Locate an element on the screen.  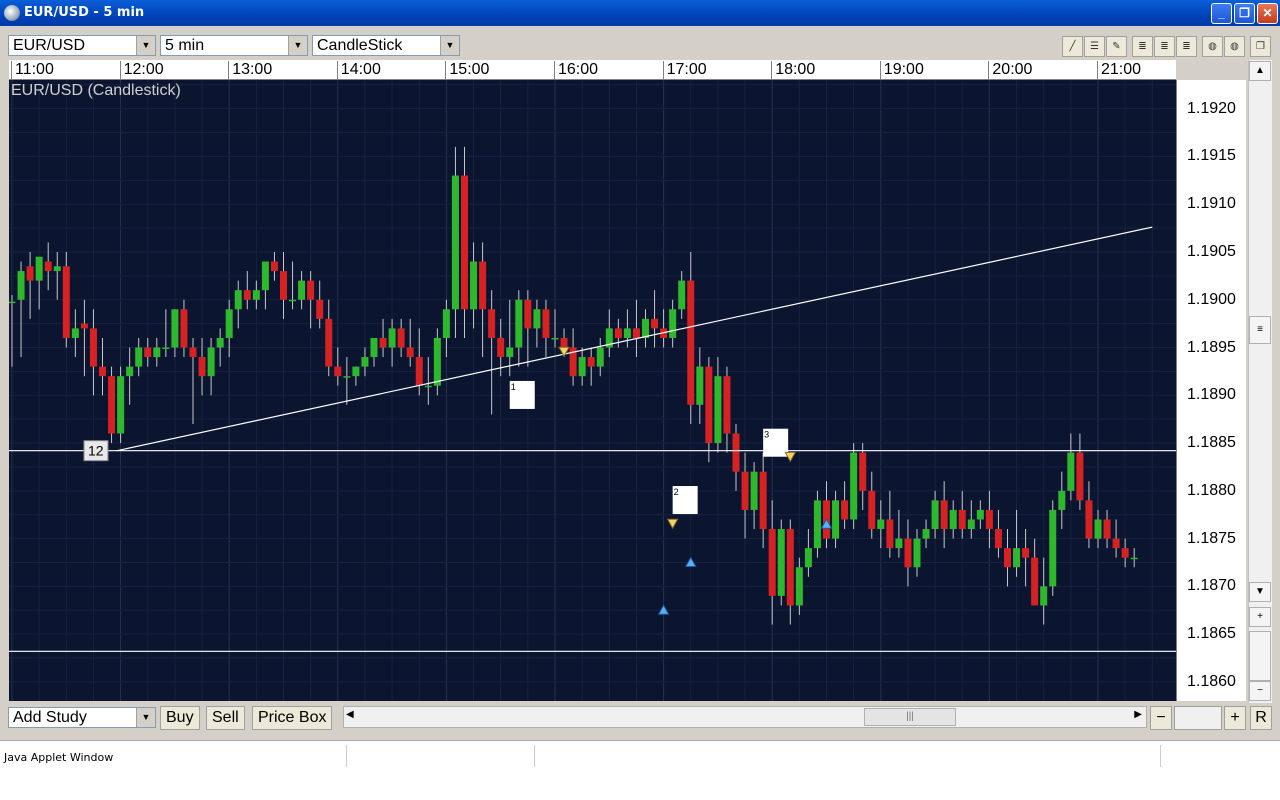
add-study-select: Add Study ▼ is located at coordinates (82, 717).